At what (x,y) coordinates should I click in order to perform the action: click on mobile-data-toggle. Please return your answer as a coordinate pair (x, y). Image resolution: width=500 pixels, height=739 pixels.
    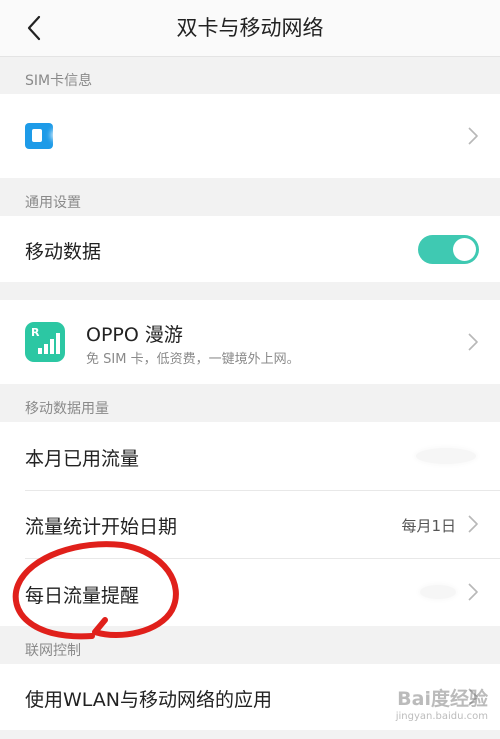
    Looking at the image, I should click on (448, 249).